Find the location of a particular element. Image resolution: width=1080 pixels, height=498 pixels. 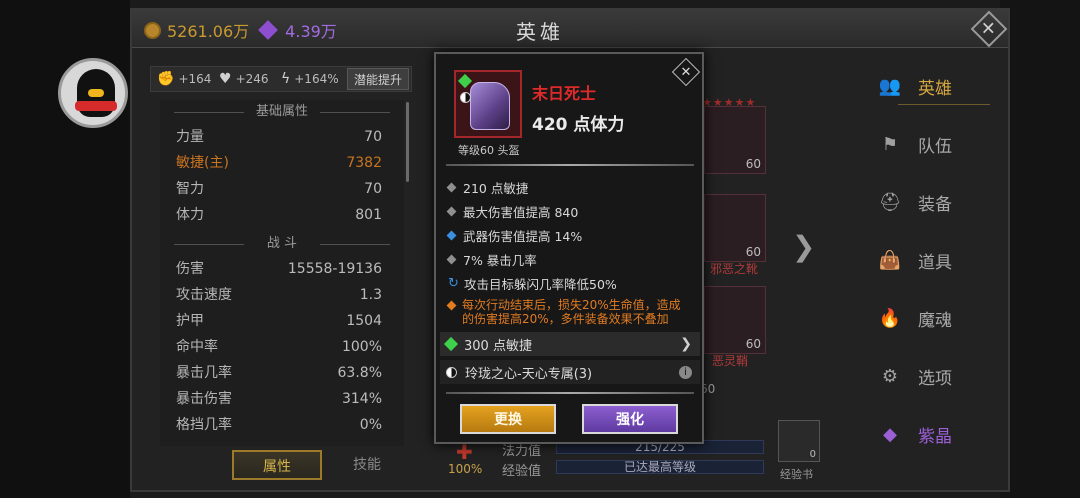

chevron-right-icon: ❯ is located at coordinates (686, 344).